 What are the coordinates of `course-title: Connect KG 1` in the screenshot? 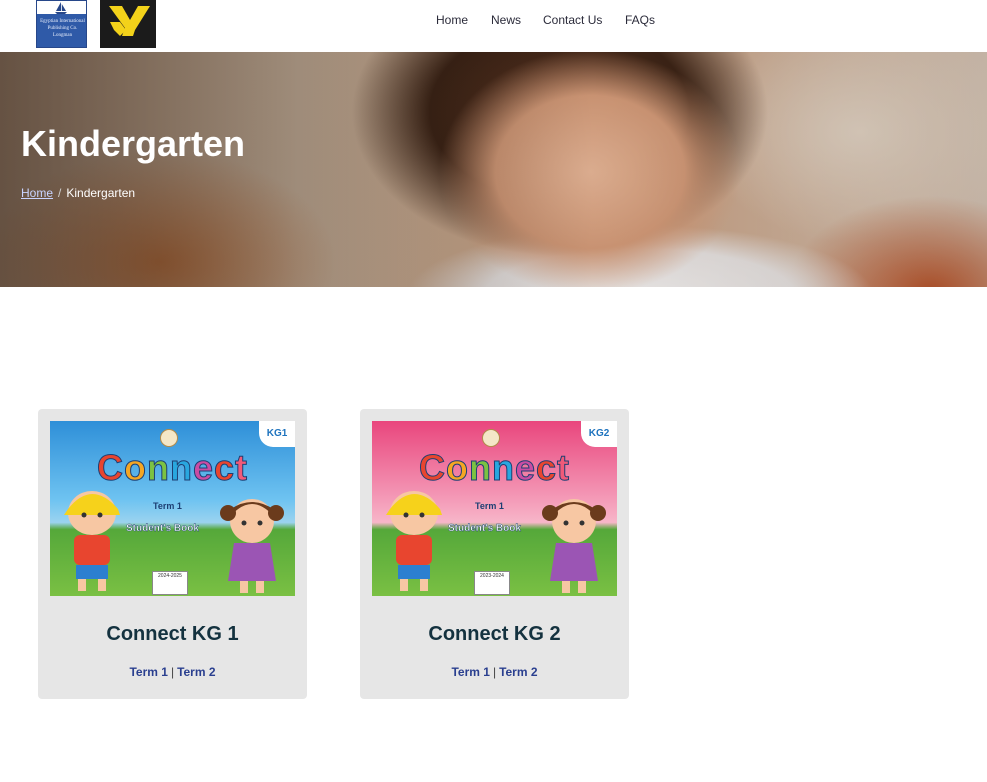 It's located at (172, 634).